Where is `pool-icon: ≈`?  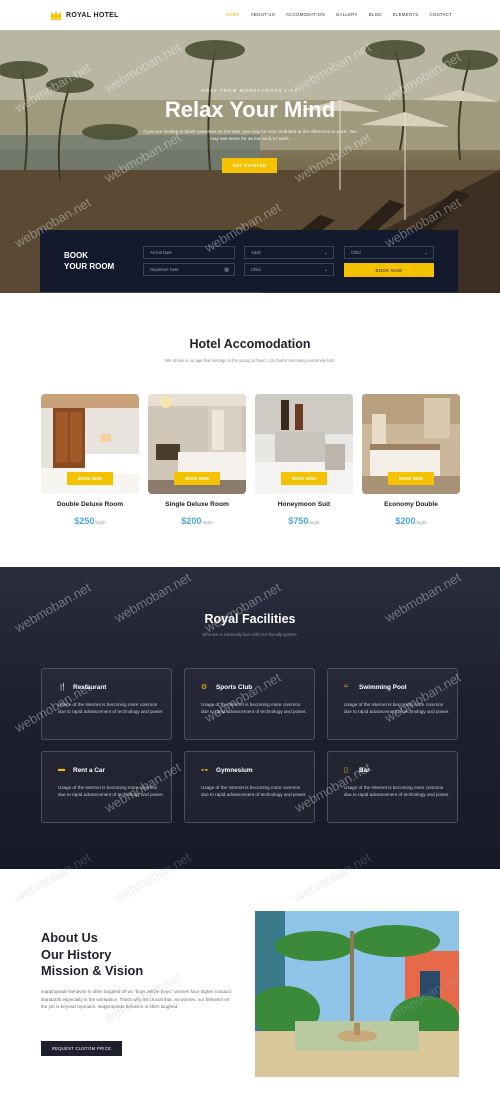
pool-icon: ≈ is located at coordinates (346, 686).